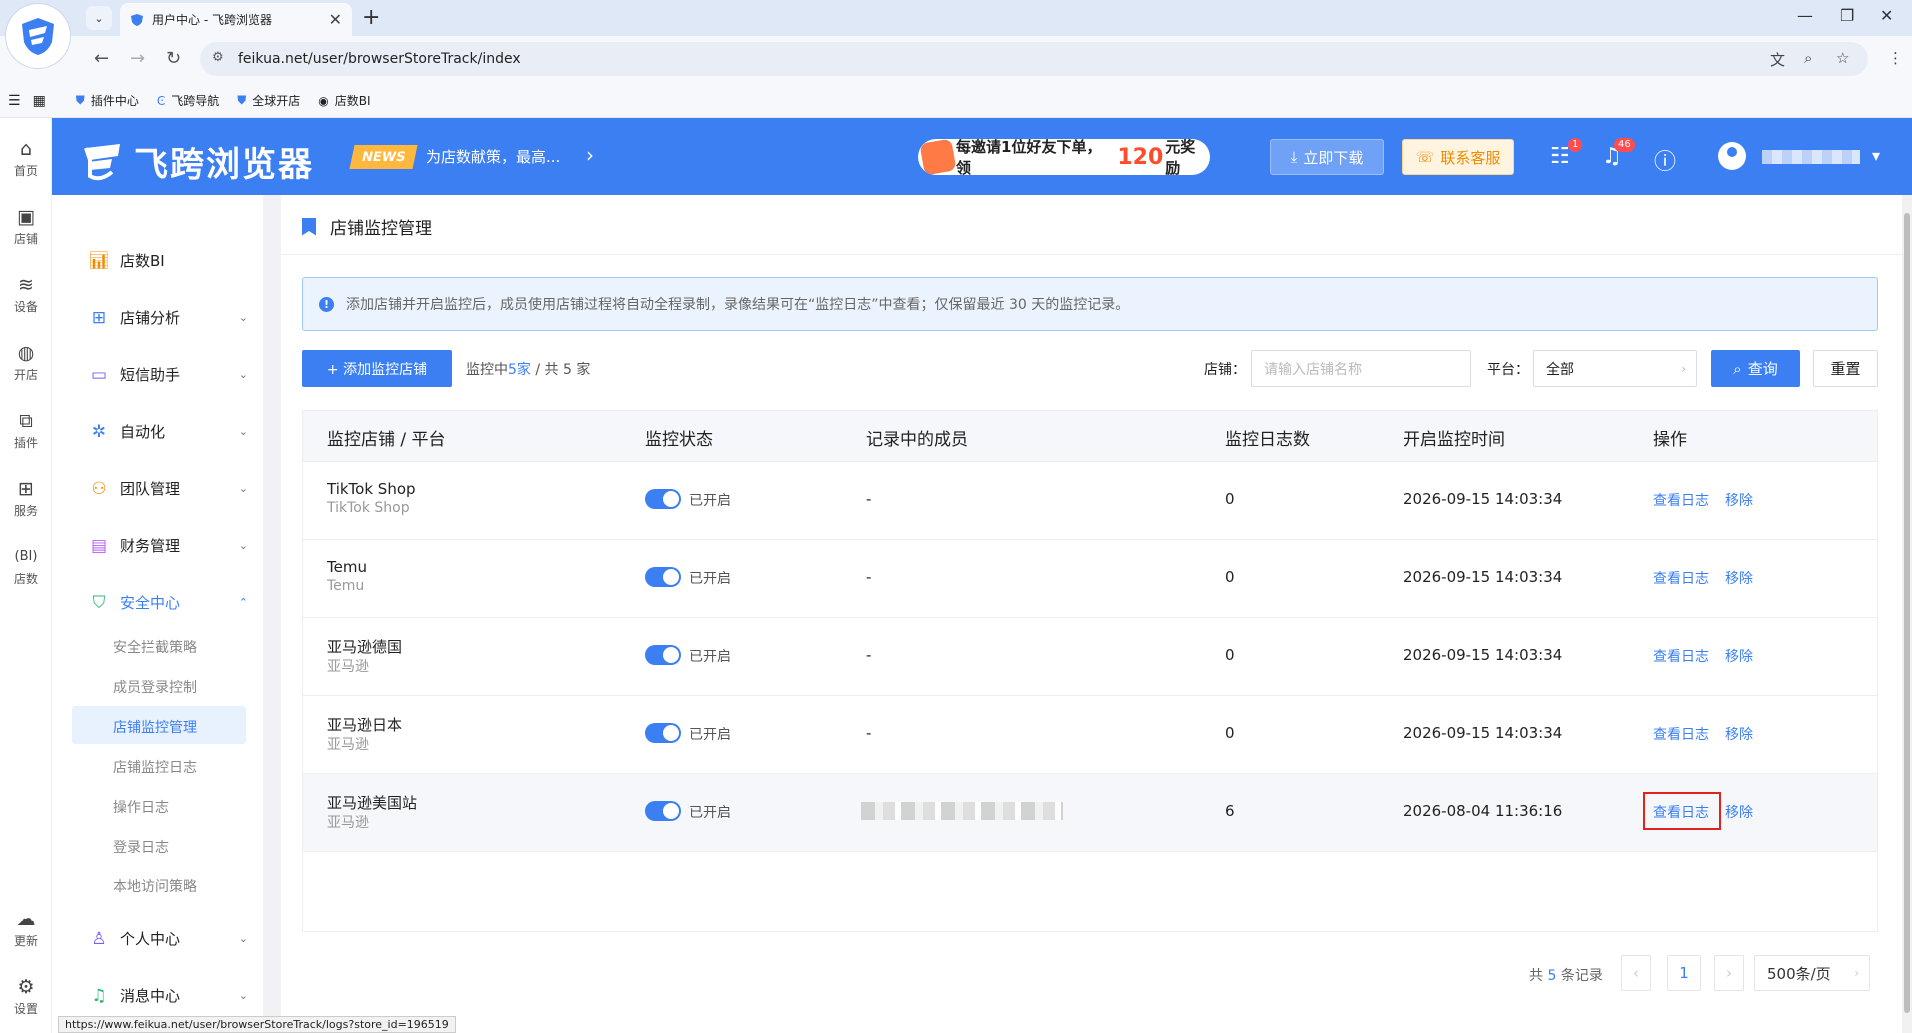 The width and height of the screenshot is (1912, 1033). I want to click on invite-banner: 每邀请1位好友下单，领 120 元奖励, so click(1064, 157).